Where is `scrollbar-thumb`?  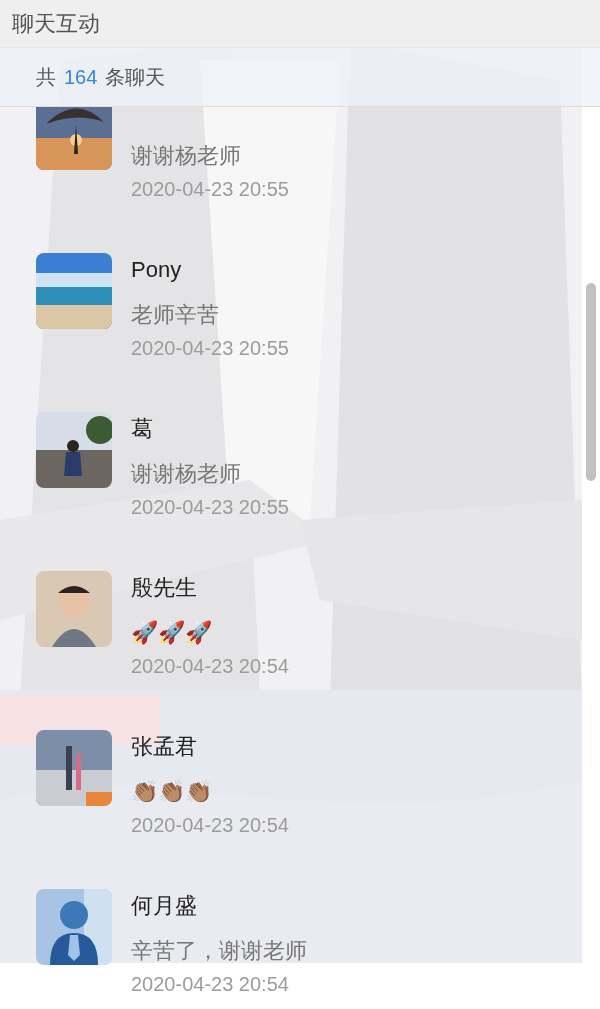 scrollbar-thumb is located at coordinates (591, 382).